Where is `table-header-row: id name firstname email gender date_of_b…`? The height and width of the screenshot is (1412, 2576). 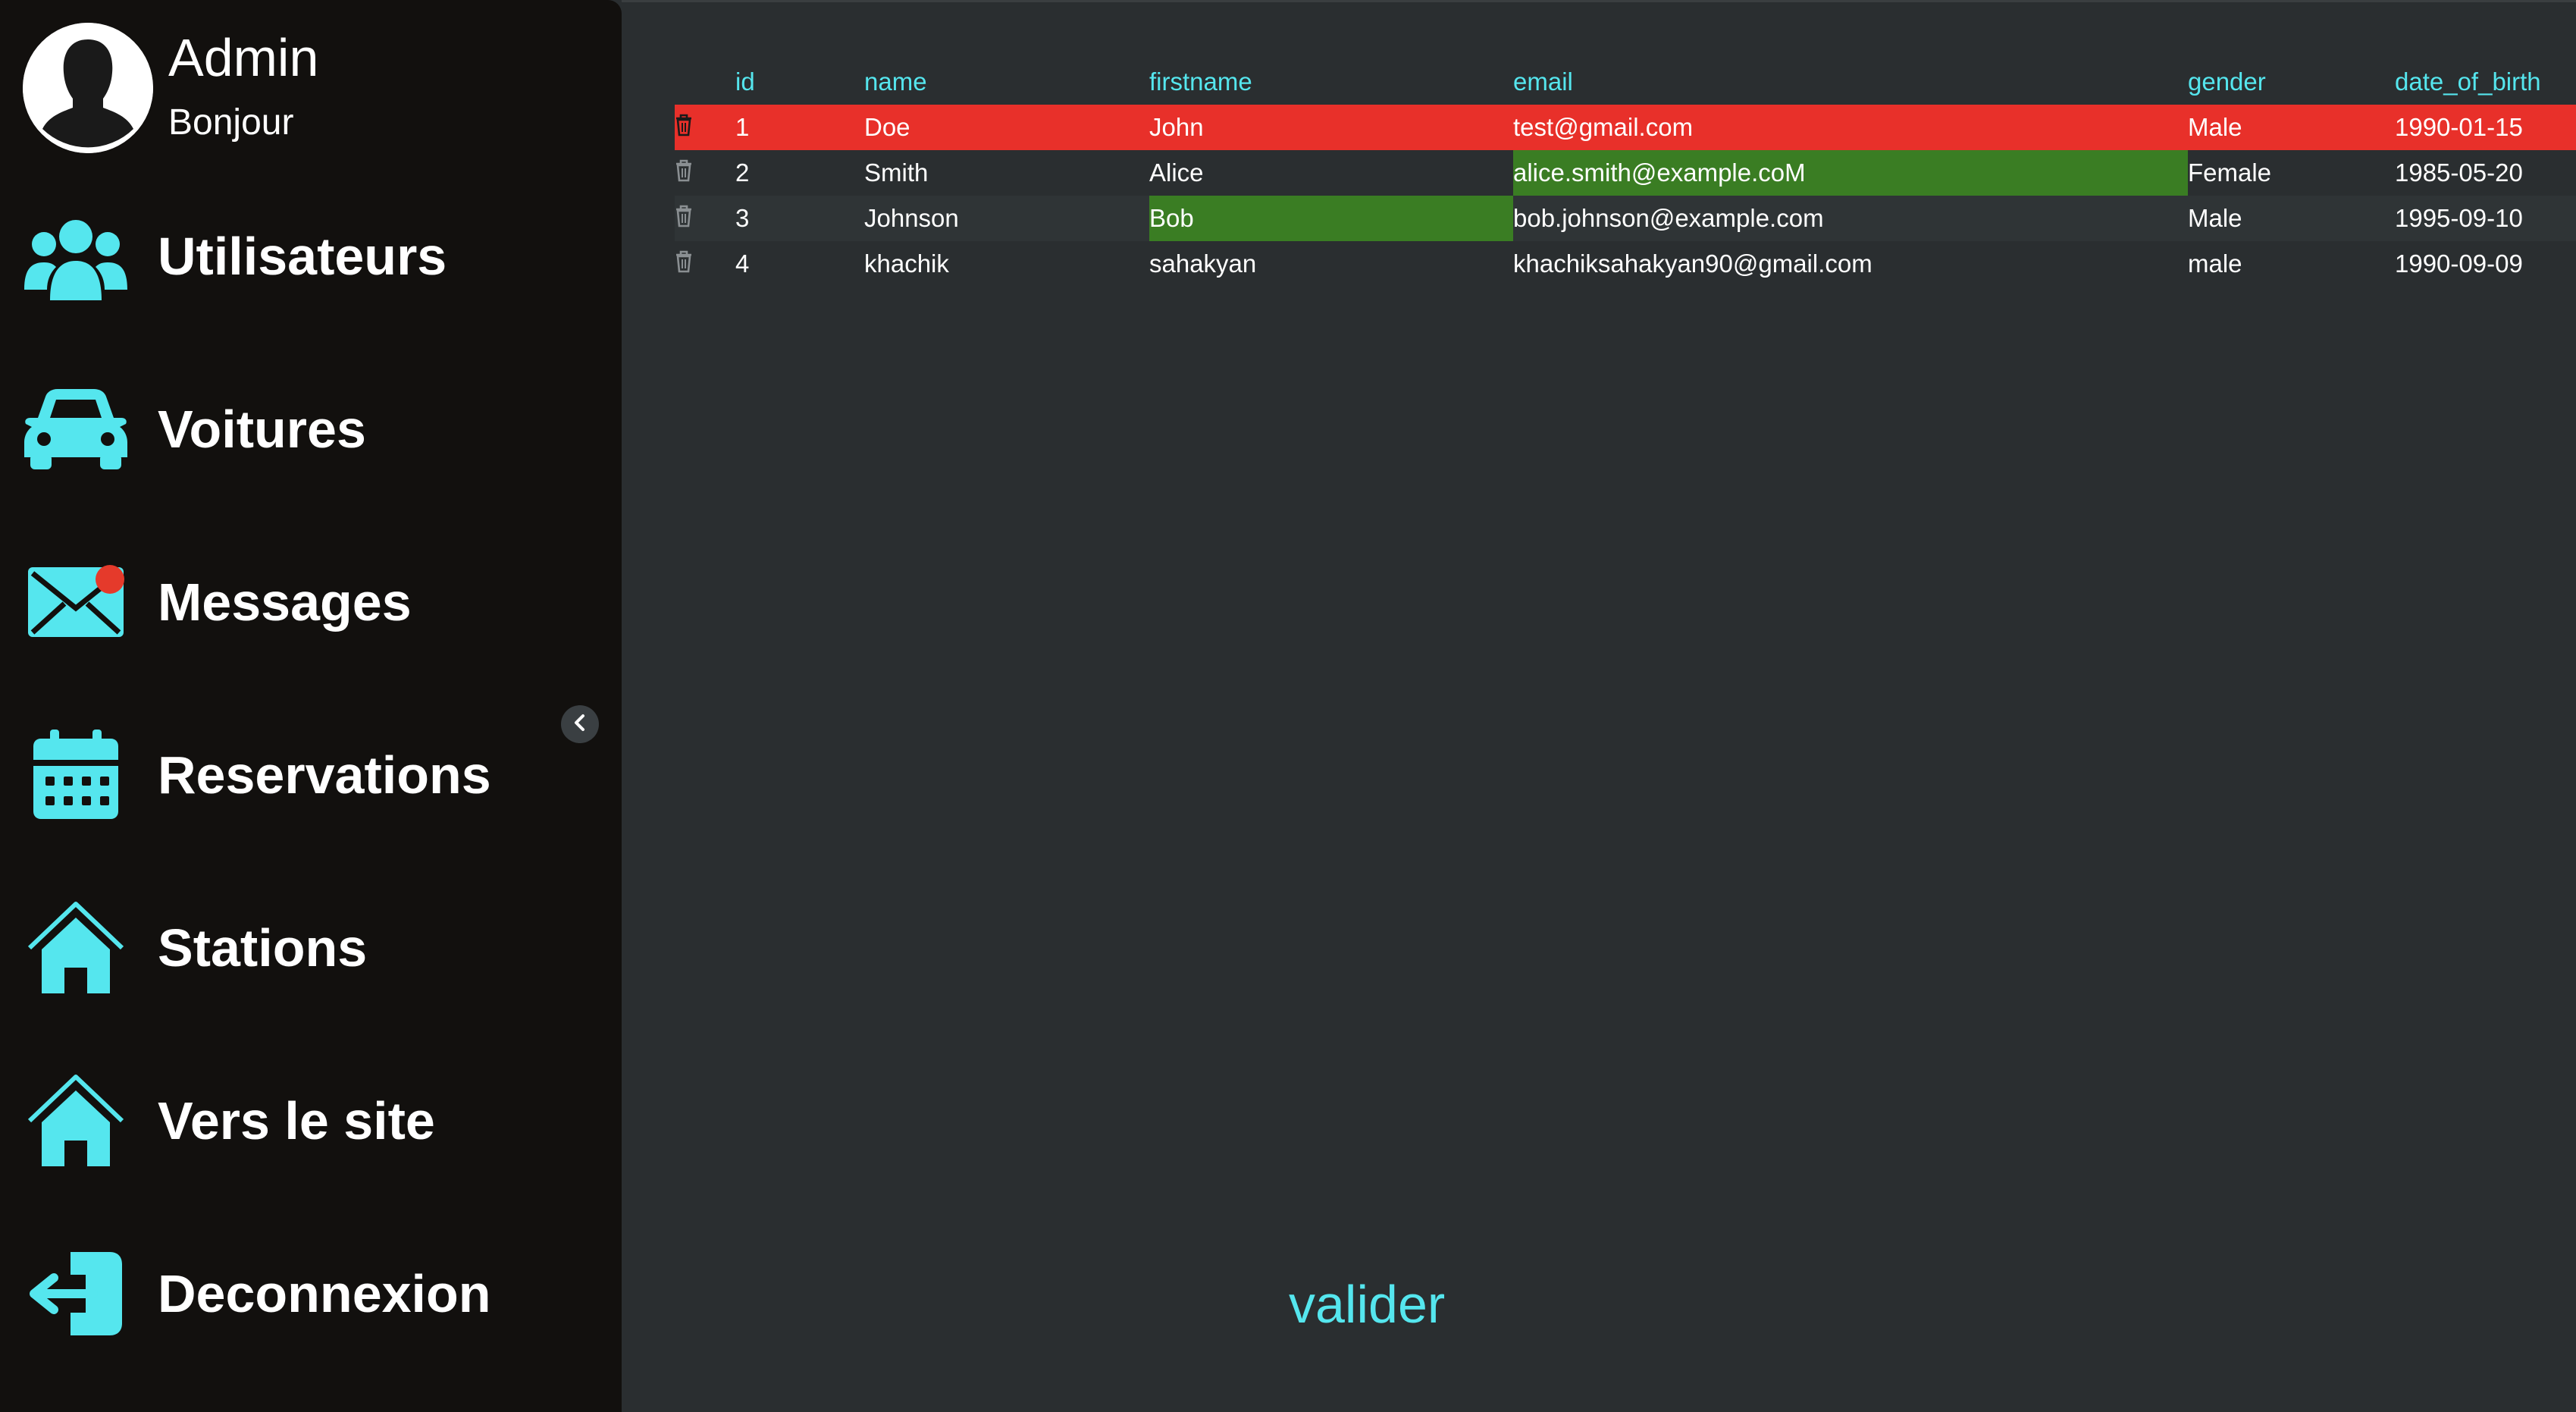
table-header-row: id name firstname email gender date_of_b… is located at coordinates (1625, 82).